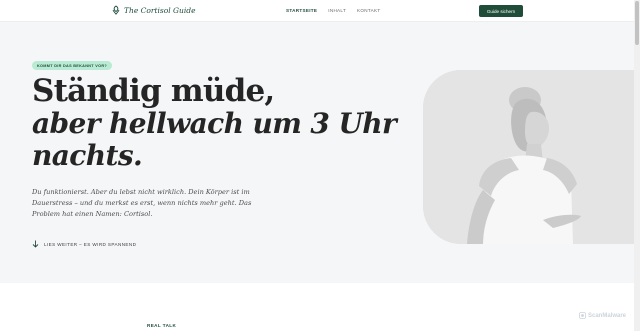 The image size is (640, 331). I want to click on scanmalware-logo-icon, so click(582, 315).